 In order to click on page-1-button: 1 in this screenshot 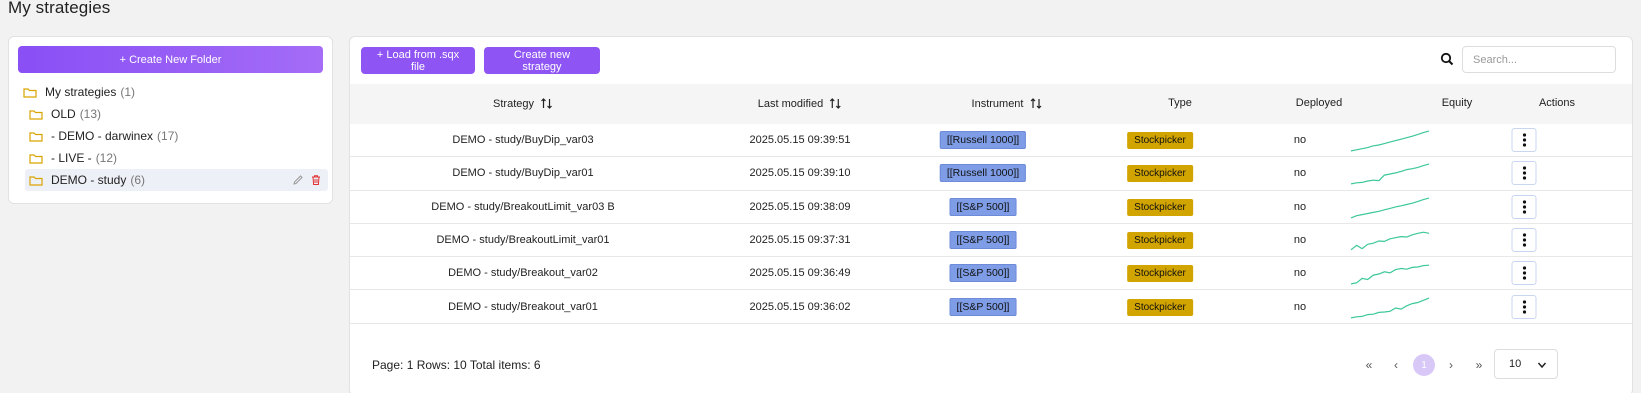, I will do `click(1424, 365)`.